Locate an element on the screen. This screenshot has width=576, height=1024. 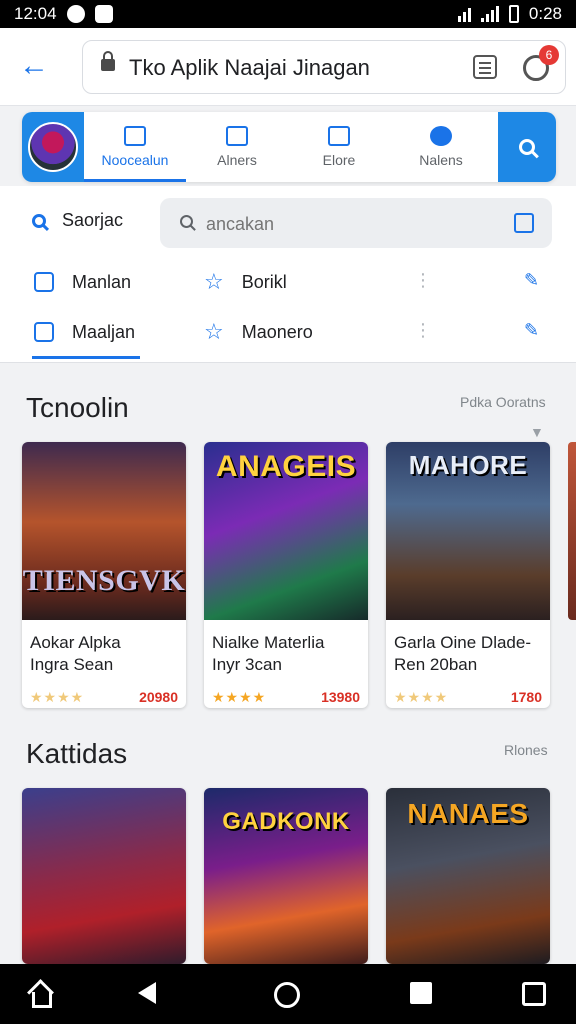
image-icon is located at coordinates (339, 136).